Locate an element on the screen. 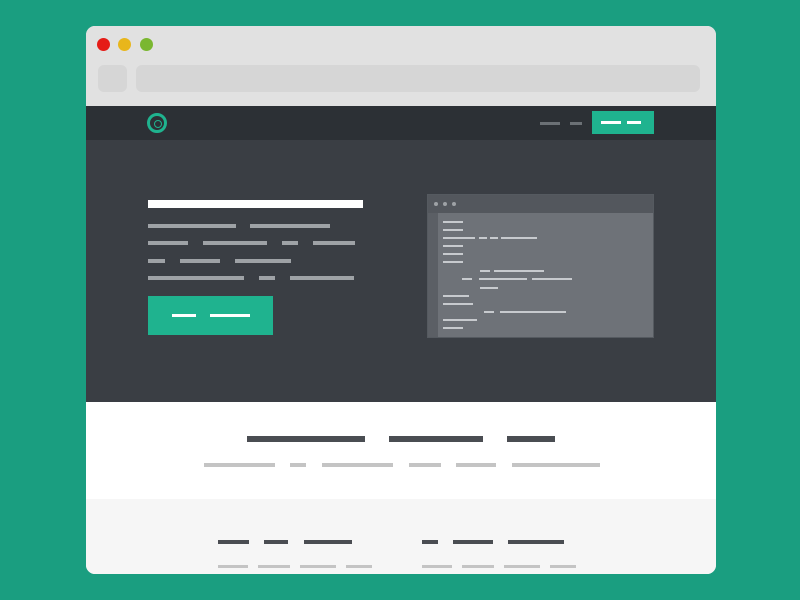  nav-cta-button is located at coordinates (623, 122).